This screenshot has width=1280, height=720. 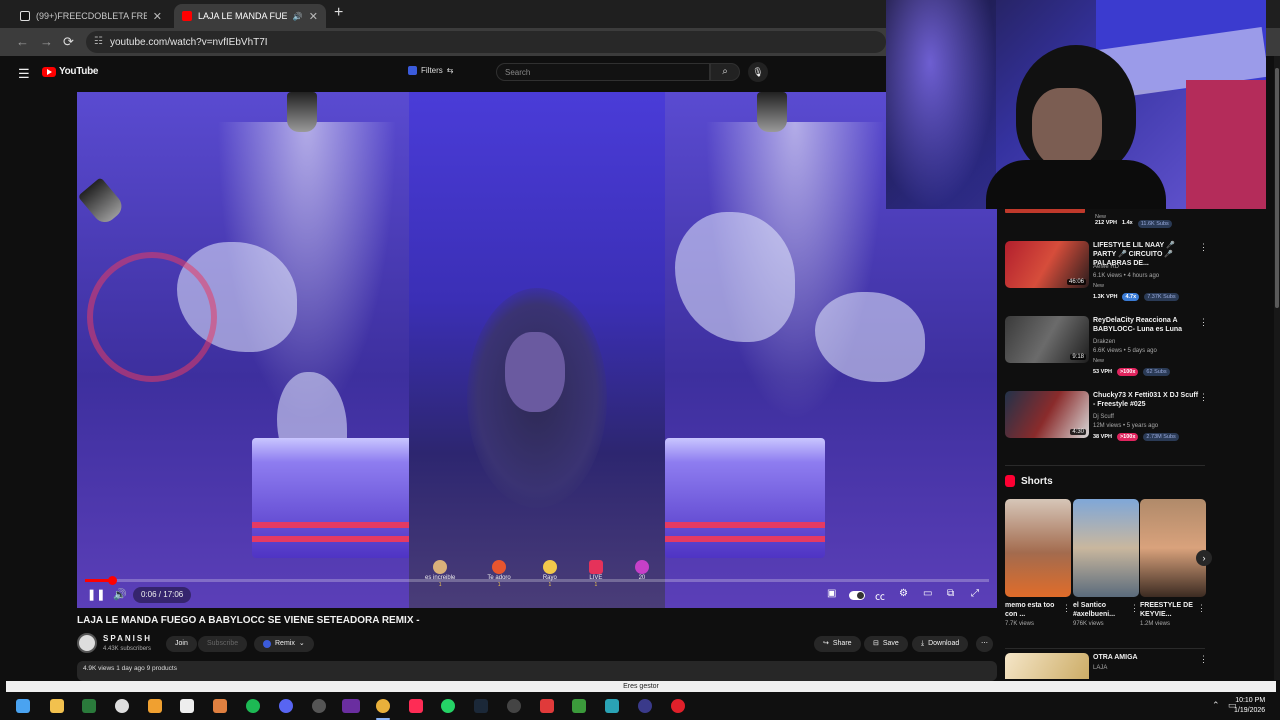 What do you see at coordinates (975, 593) in the screenshot?
I see `fullscreen-icon: ⤢` at bounding box center [975, 593].